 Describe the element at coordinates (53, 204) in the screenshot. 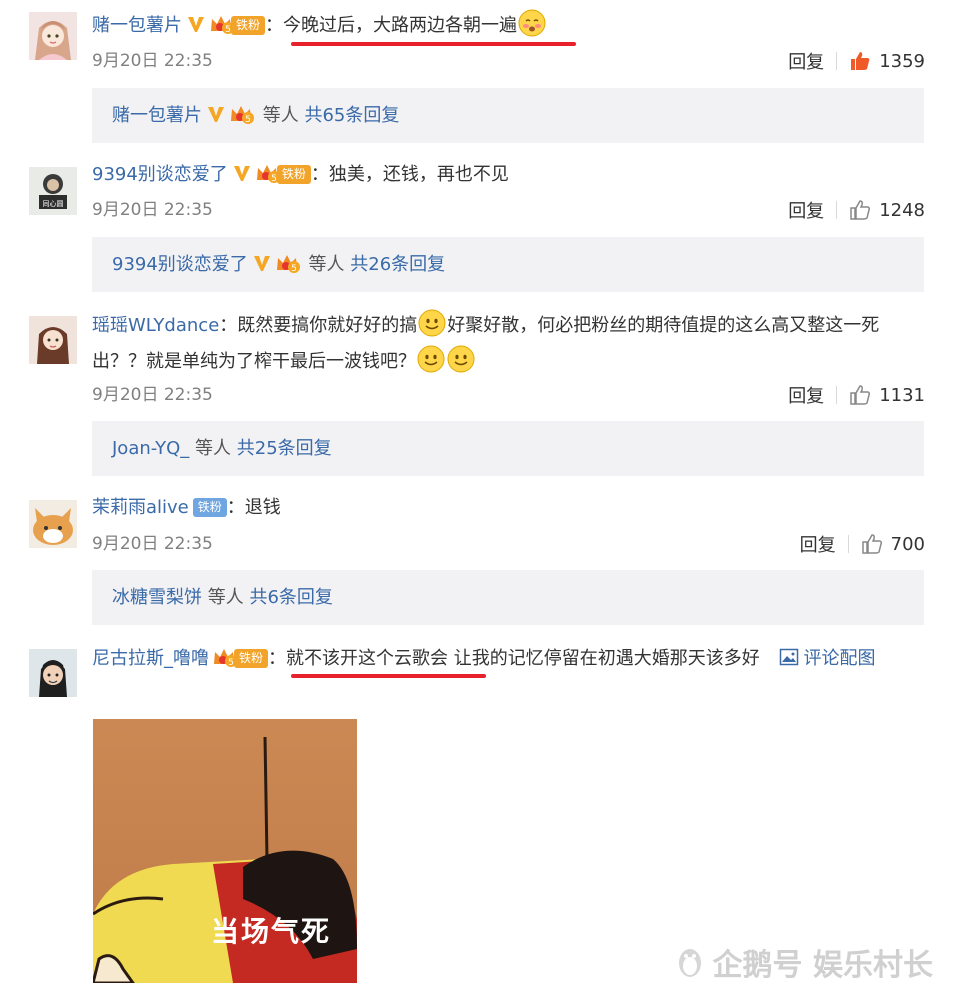

I see `svg-text: 同心圆` at that location.